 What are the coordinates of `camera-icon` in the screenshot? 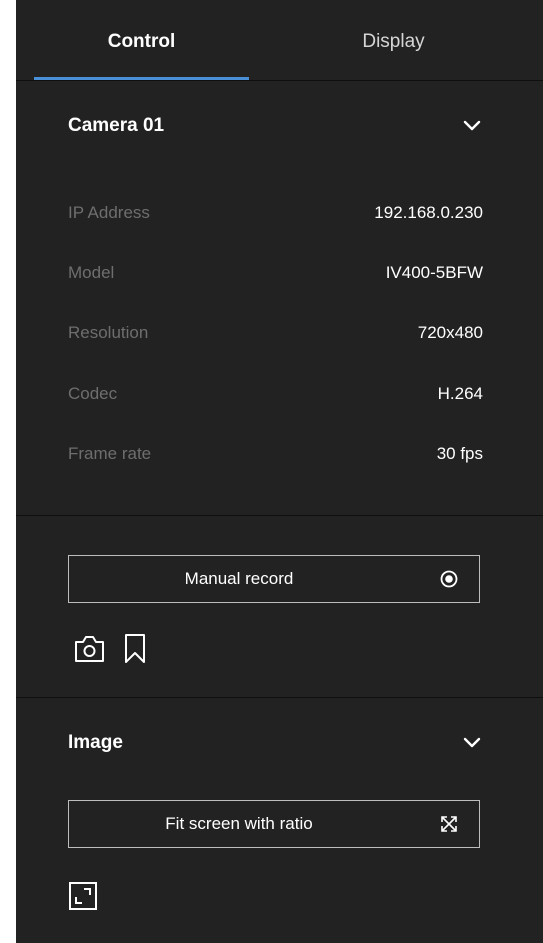 It's located at (89, 649).